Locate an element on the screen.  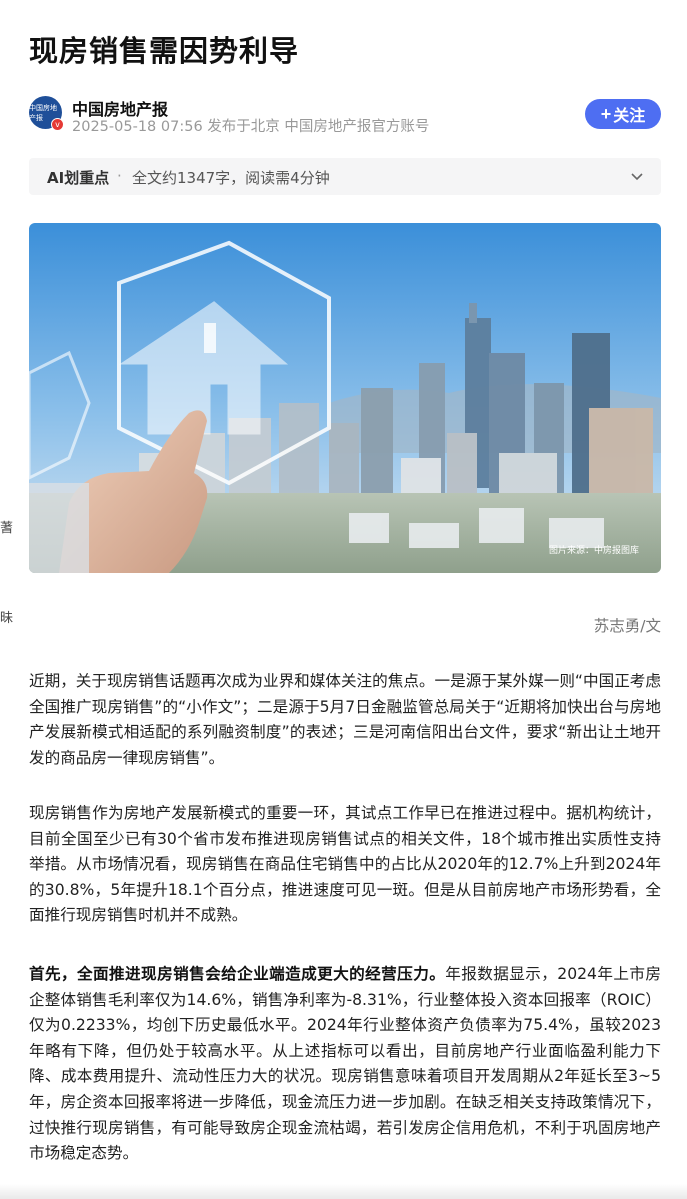
verified-badge-icon: v is located at coordinates (57, 124).